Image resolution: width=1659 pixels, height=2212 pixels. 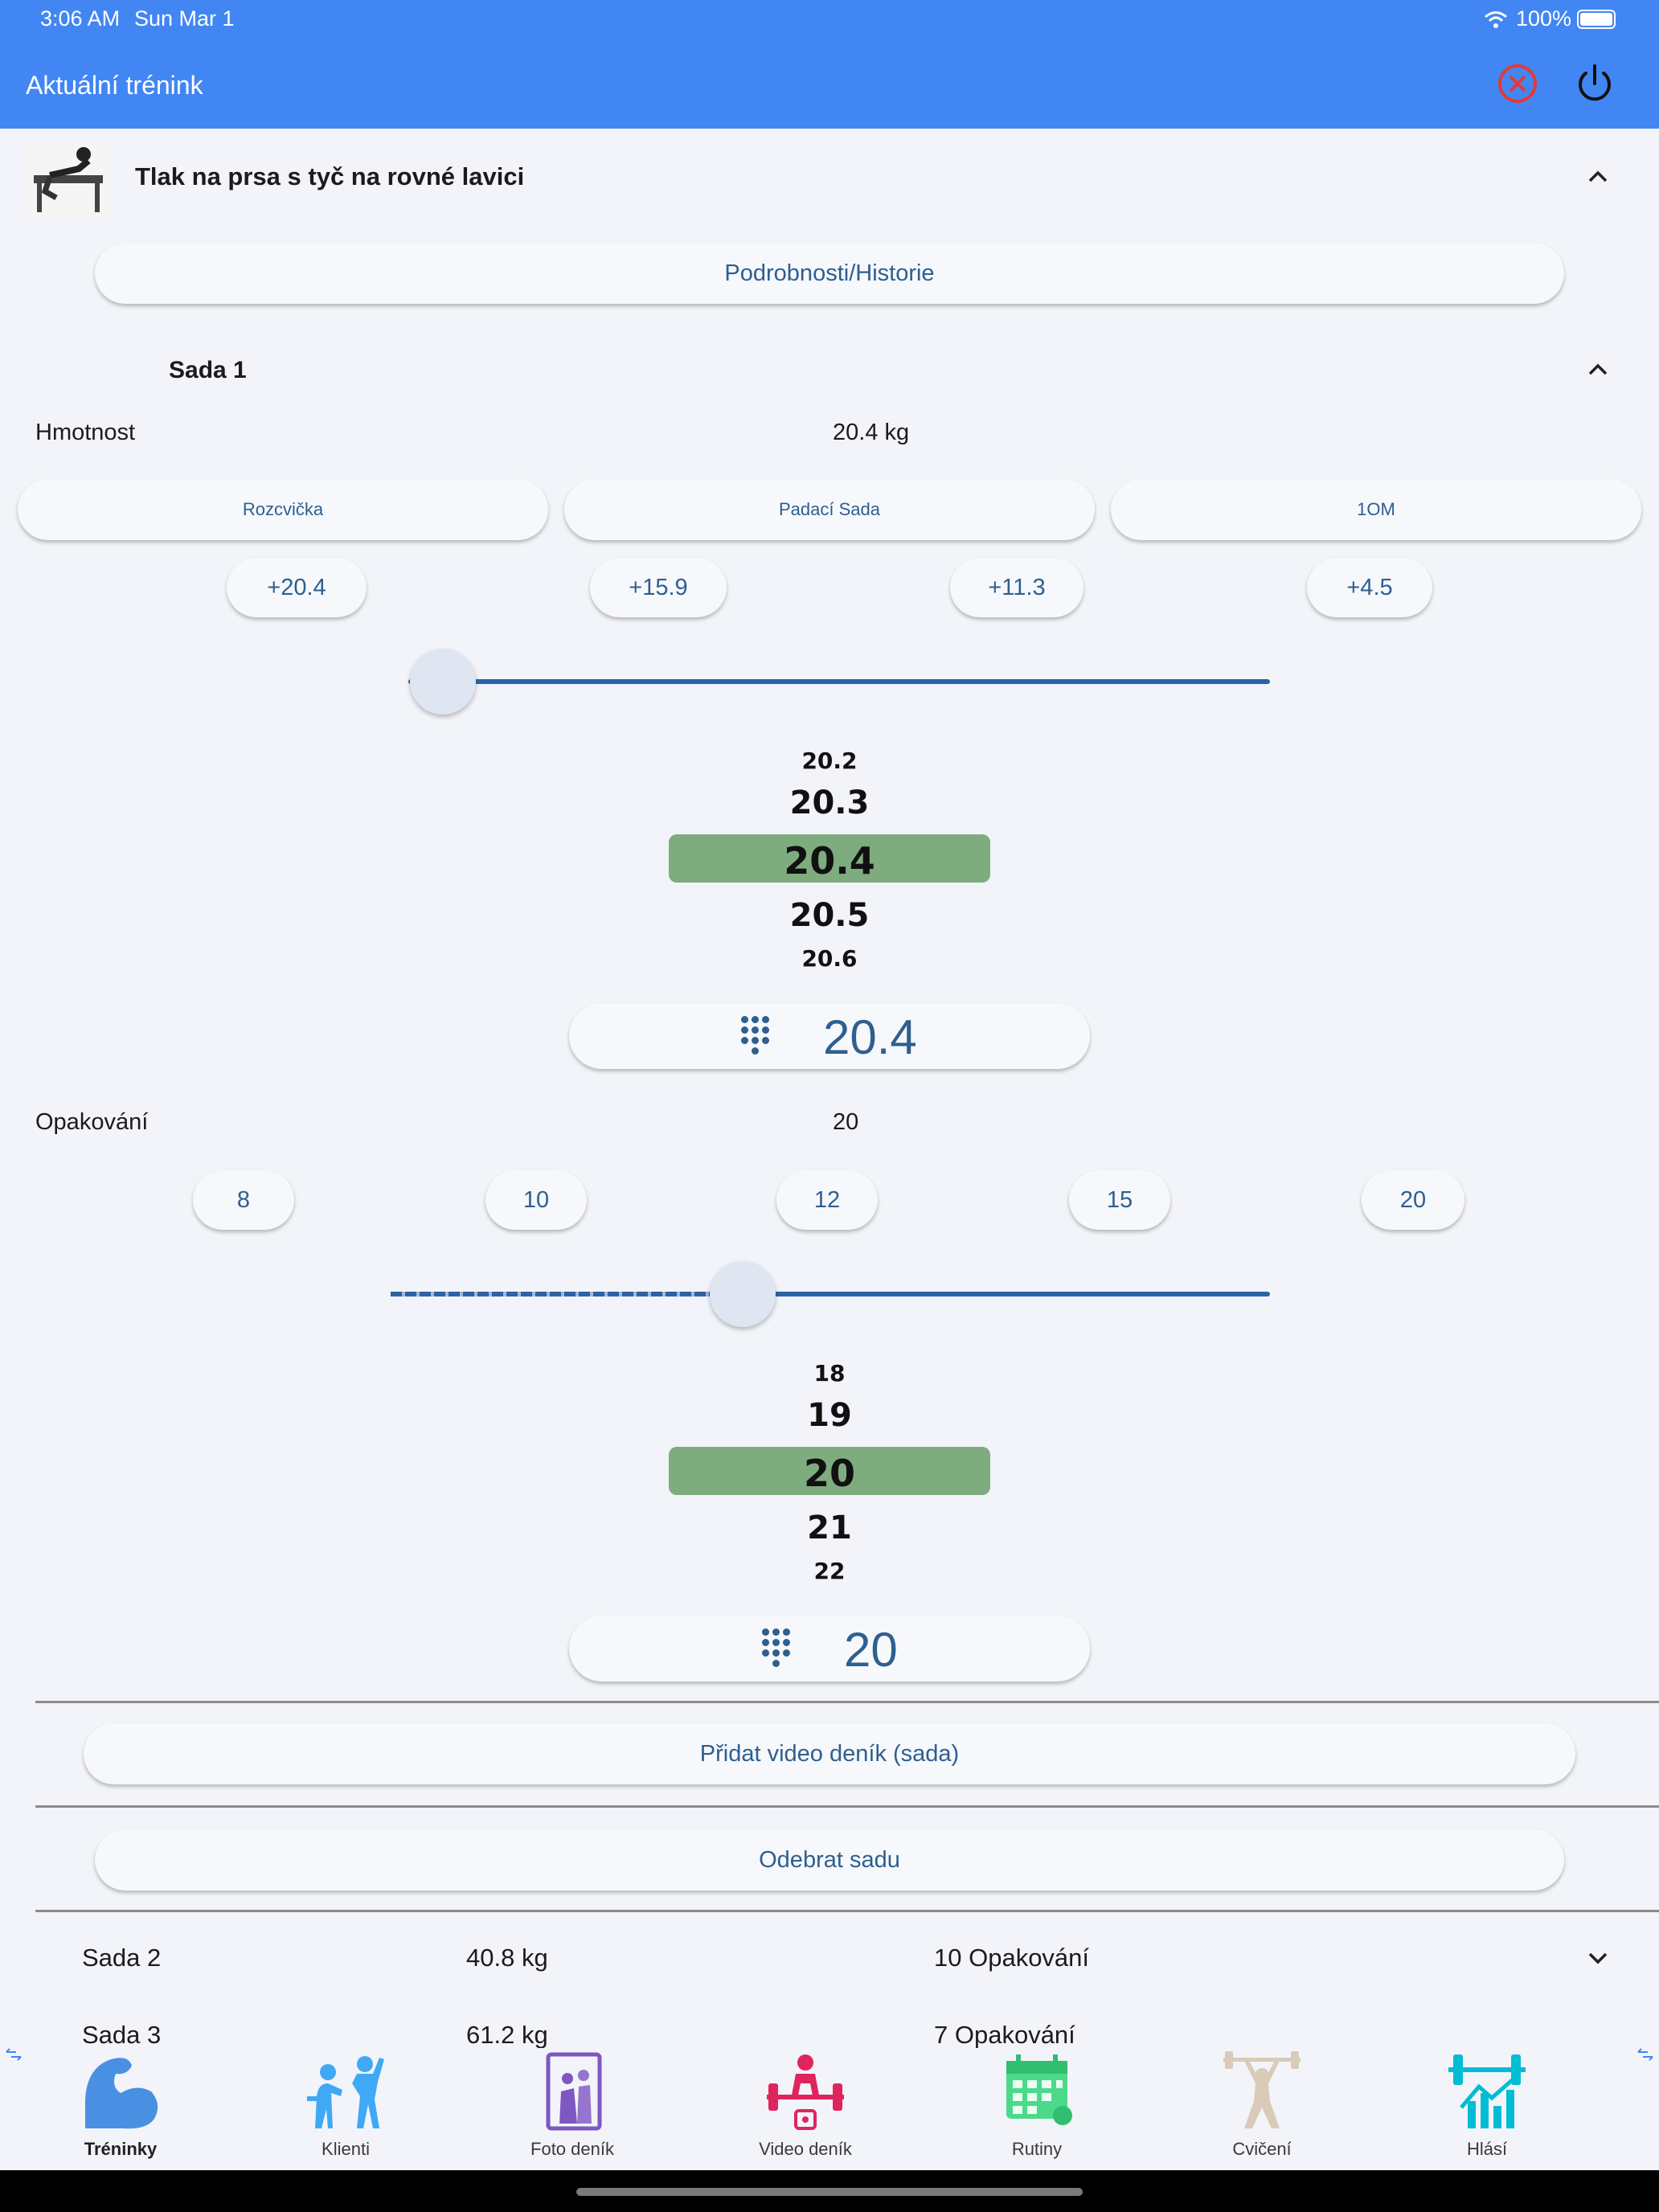 What do you see at coordinates (330, 176) in the screenshot?
I see `exercise-name: Tlak na prsa s tyč na rovné lavici` at bounding box center [330, 176].